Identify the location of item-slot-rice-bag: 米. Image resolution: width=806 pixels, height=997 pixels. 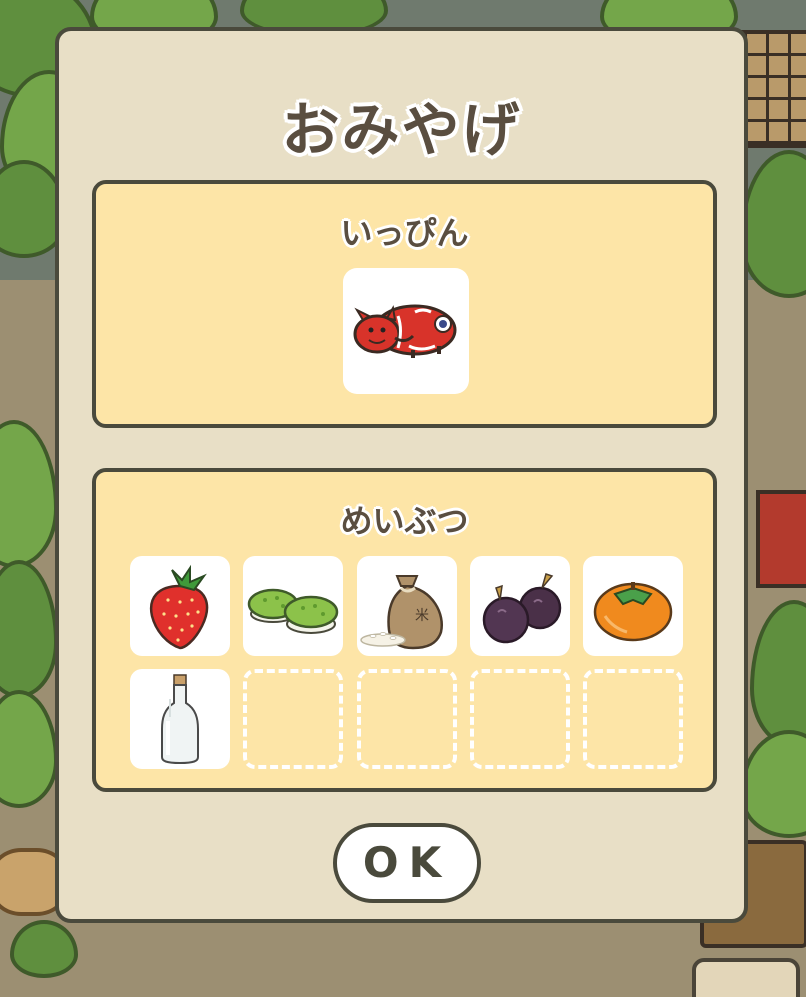
(407, 606).